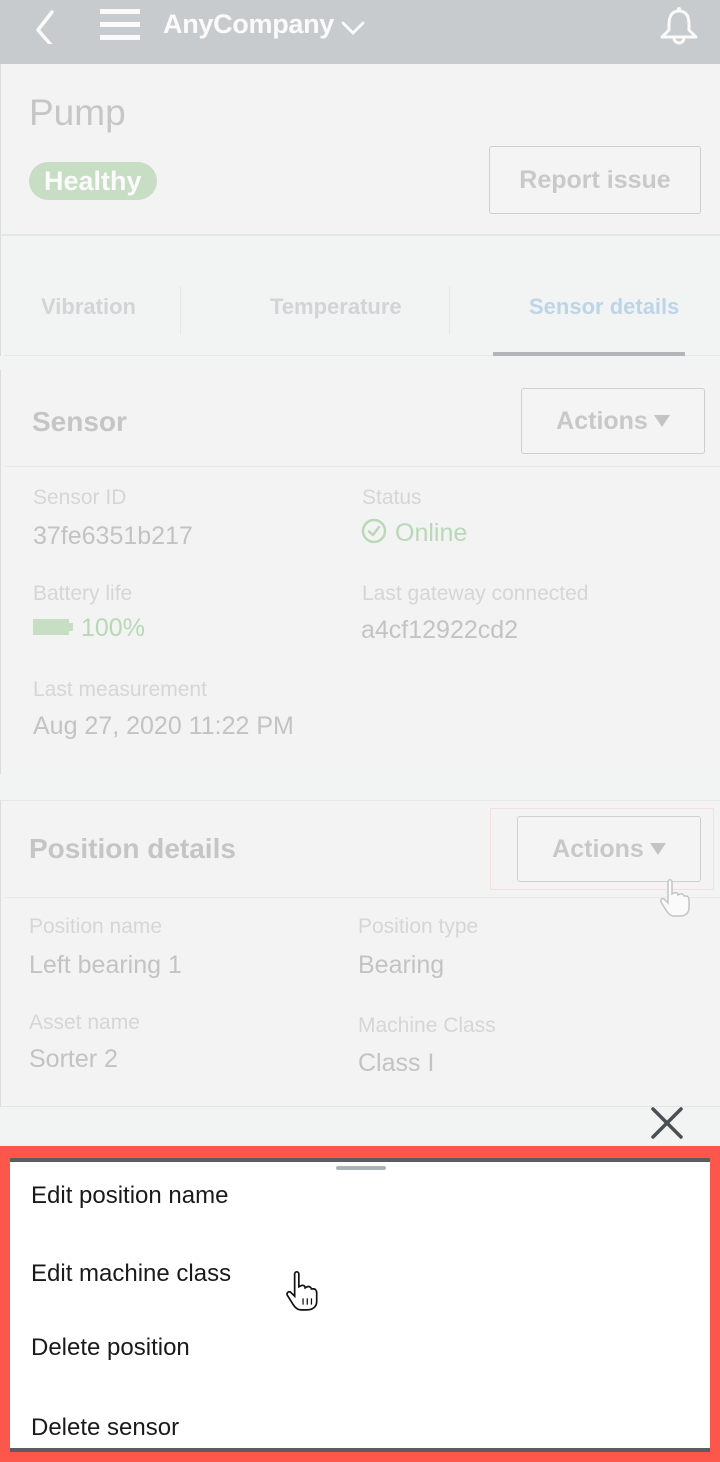 Image resolution: width=720 pixels, height=1462 pixels. Describe the element at coordinates (679, 25) in the screenshot. I see `bell-icon` at that location.